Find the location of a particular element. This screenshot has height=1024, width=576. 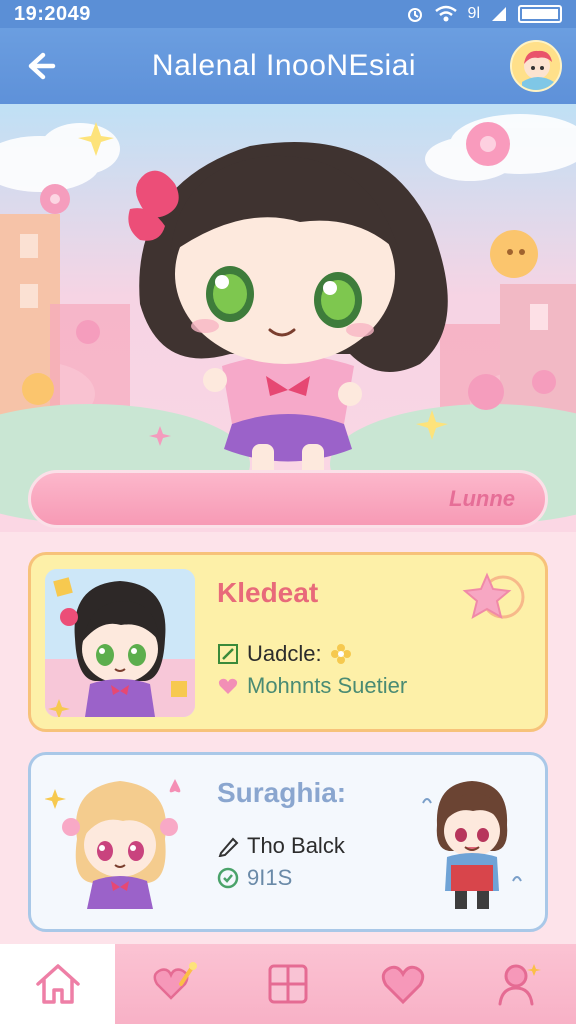

profile-avatar-button is located at coordinates (536, 66).